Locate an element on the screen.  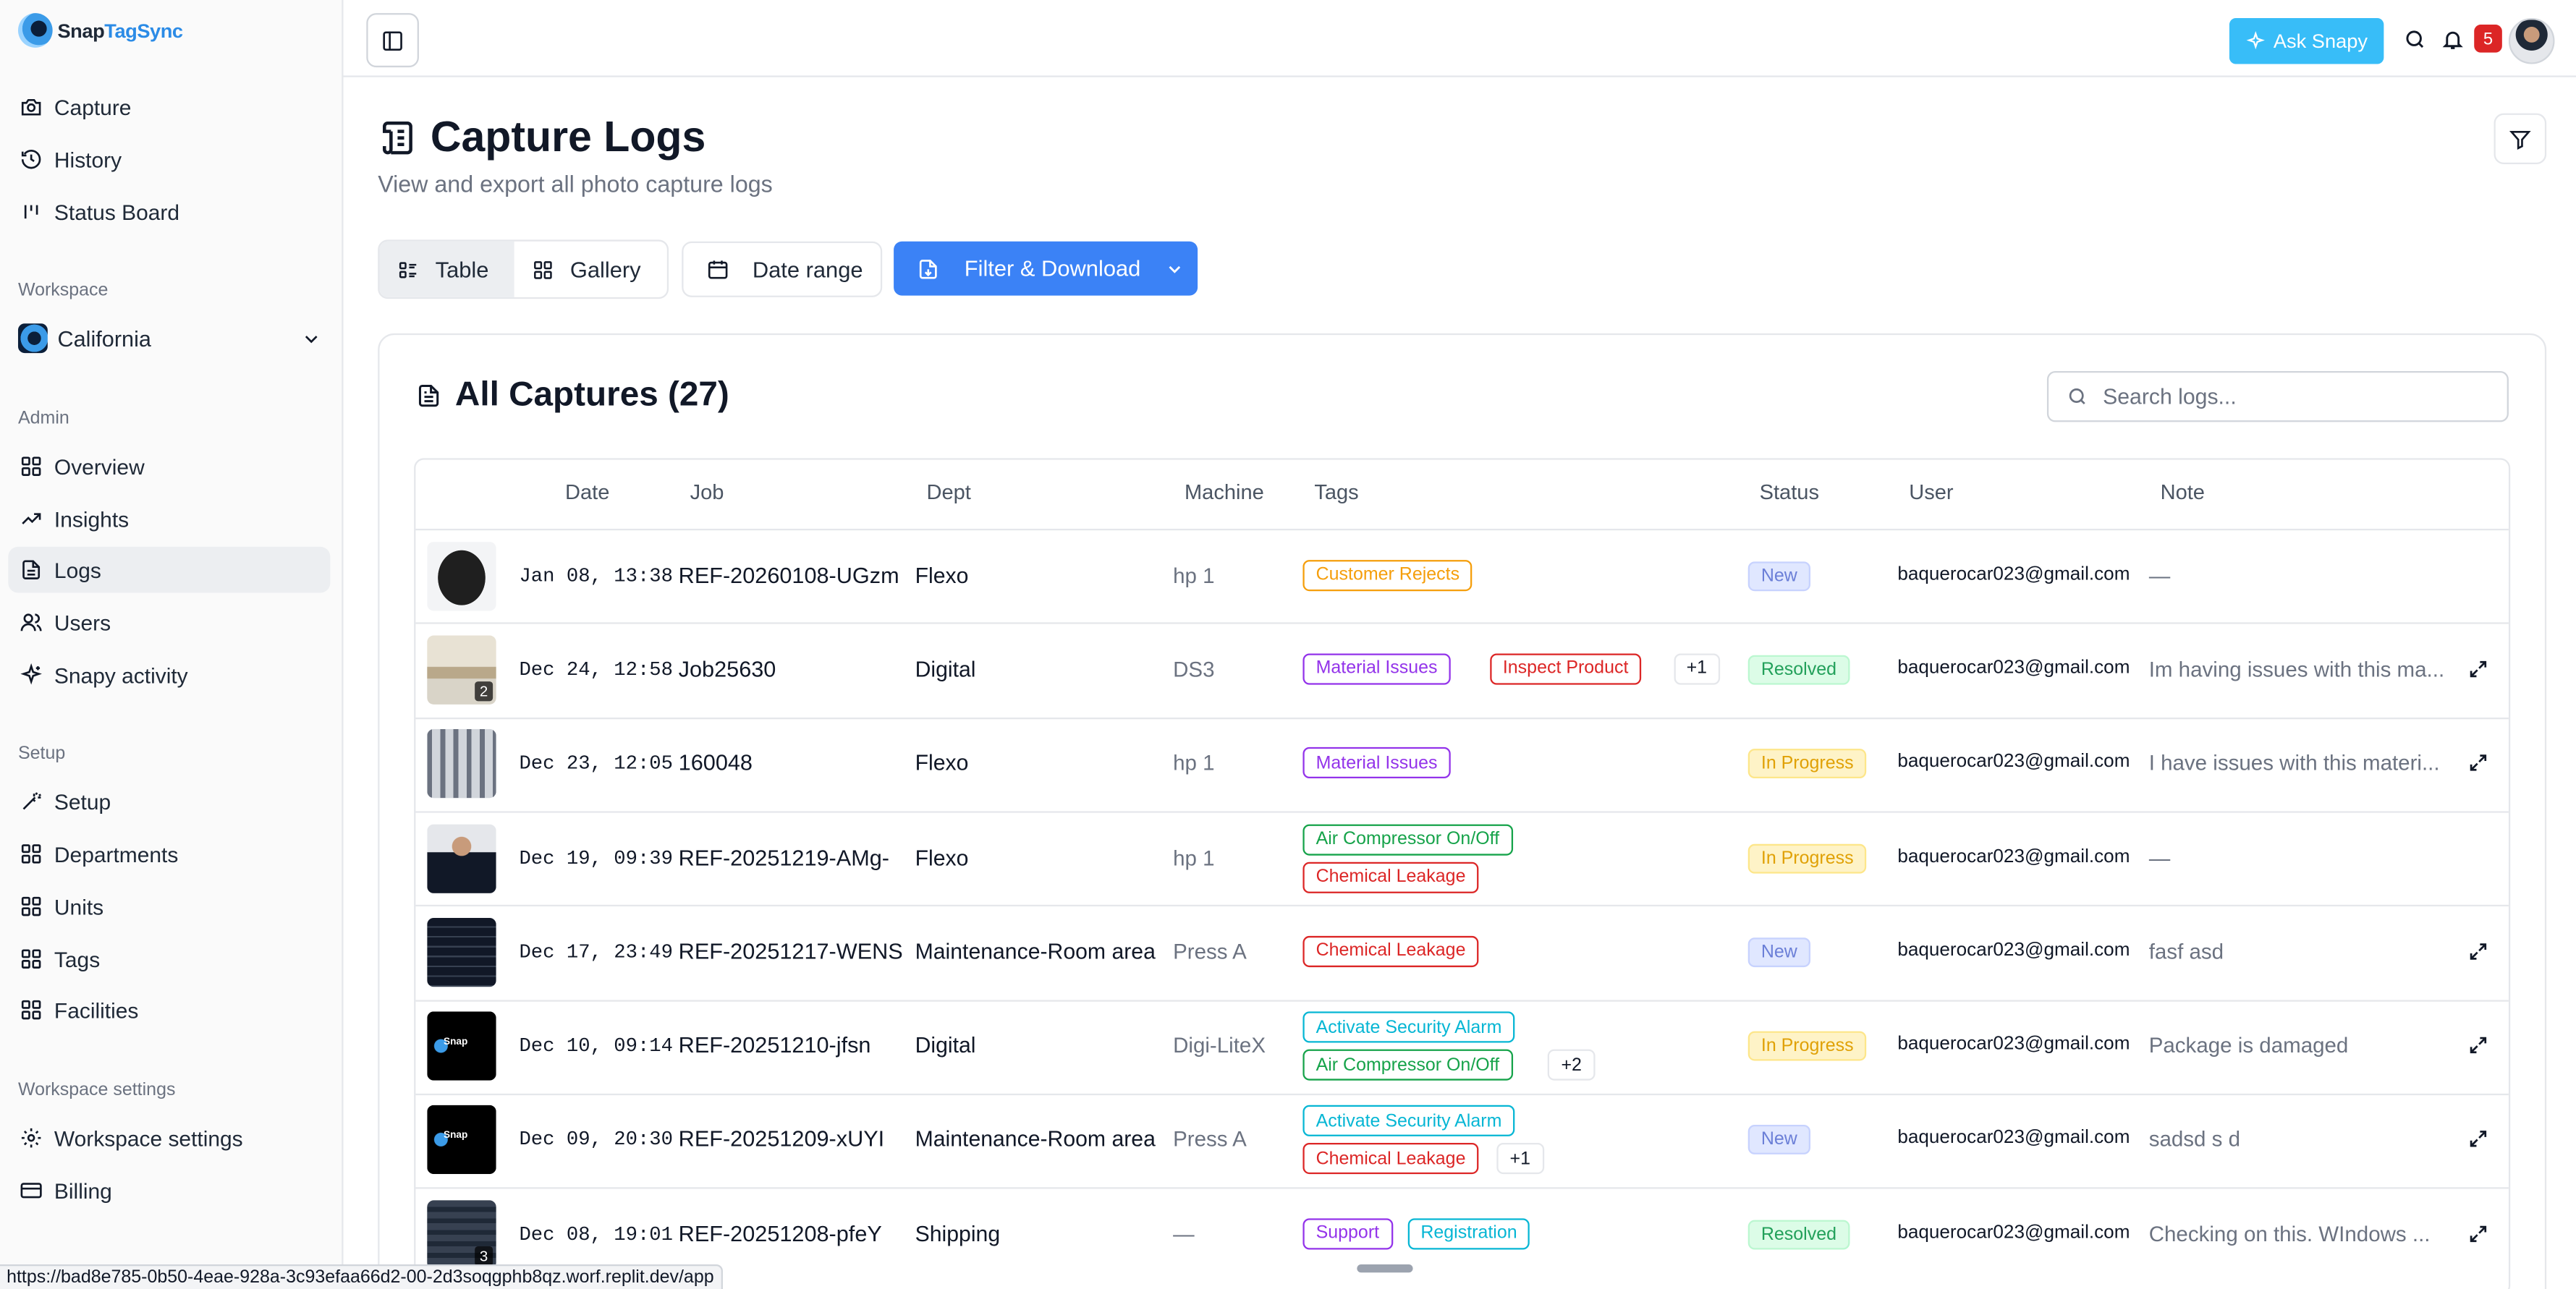
view-table-button: Table is located at coordinates (446, 269).